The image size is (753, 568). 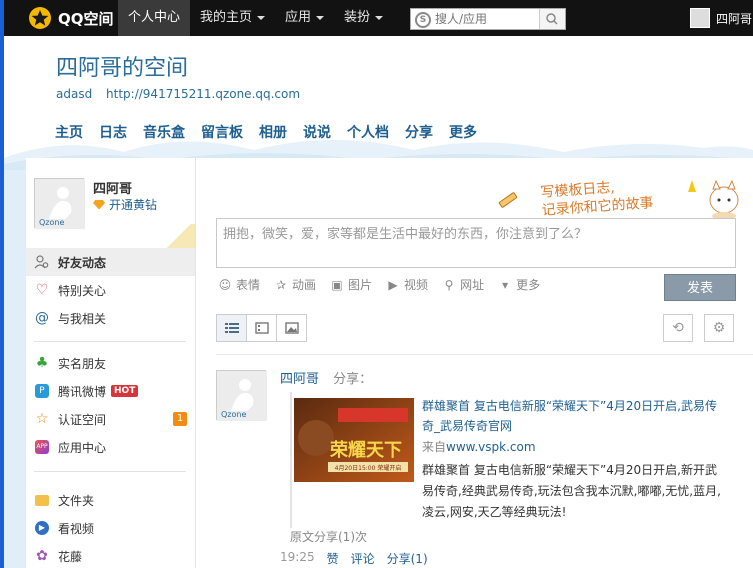 I want to click on user-name: 四阿哥, so click(x=734, y=18).